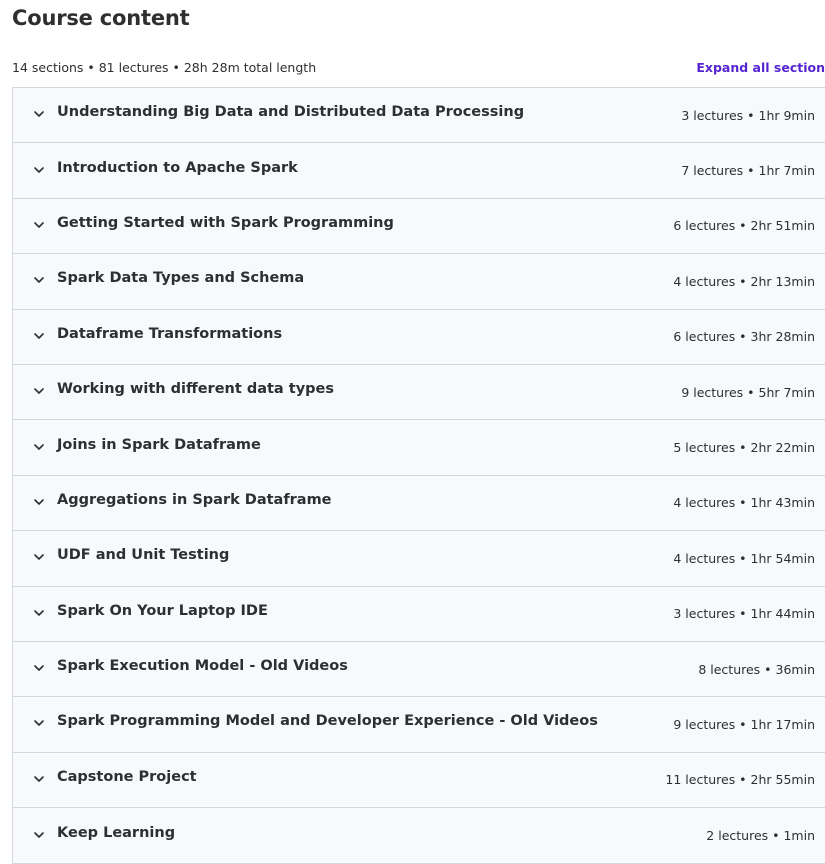  I want to click on section-lecture-count: 5 lectures • 2hr 22min, so click(744, 448).